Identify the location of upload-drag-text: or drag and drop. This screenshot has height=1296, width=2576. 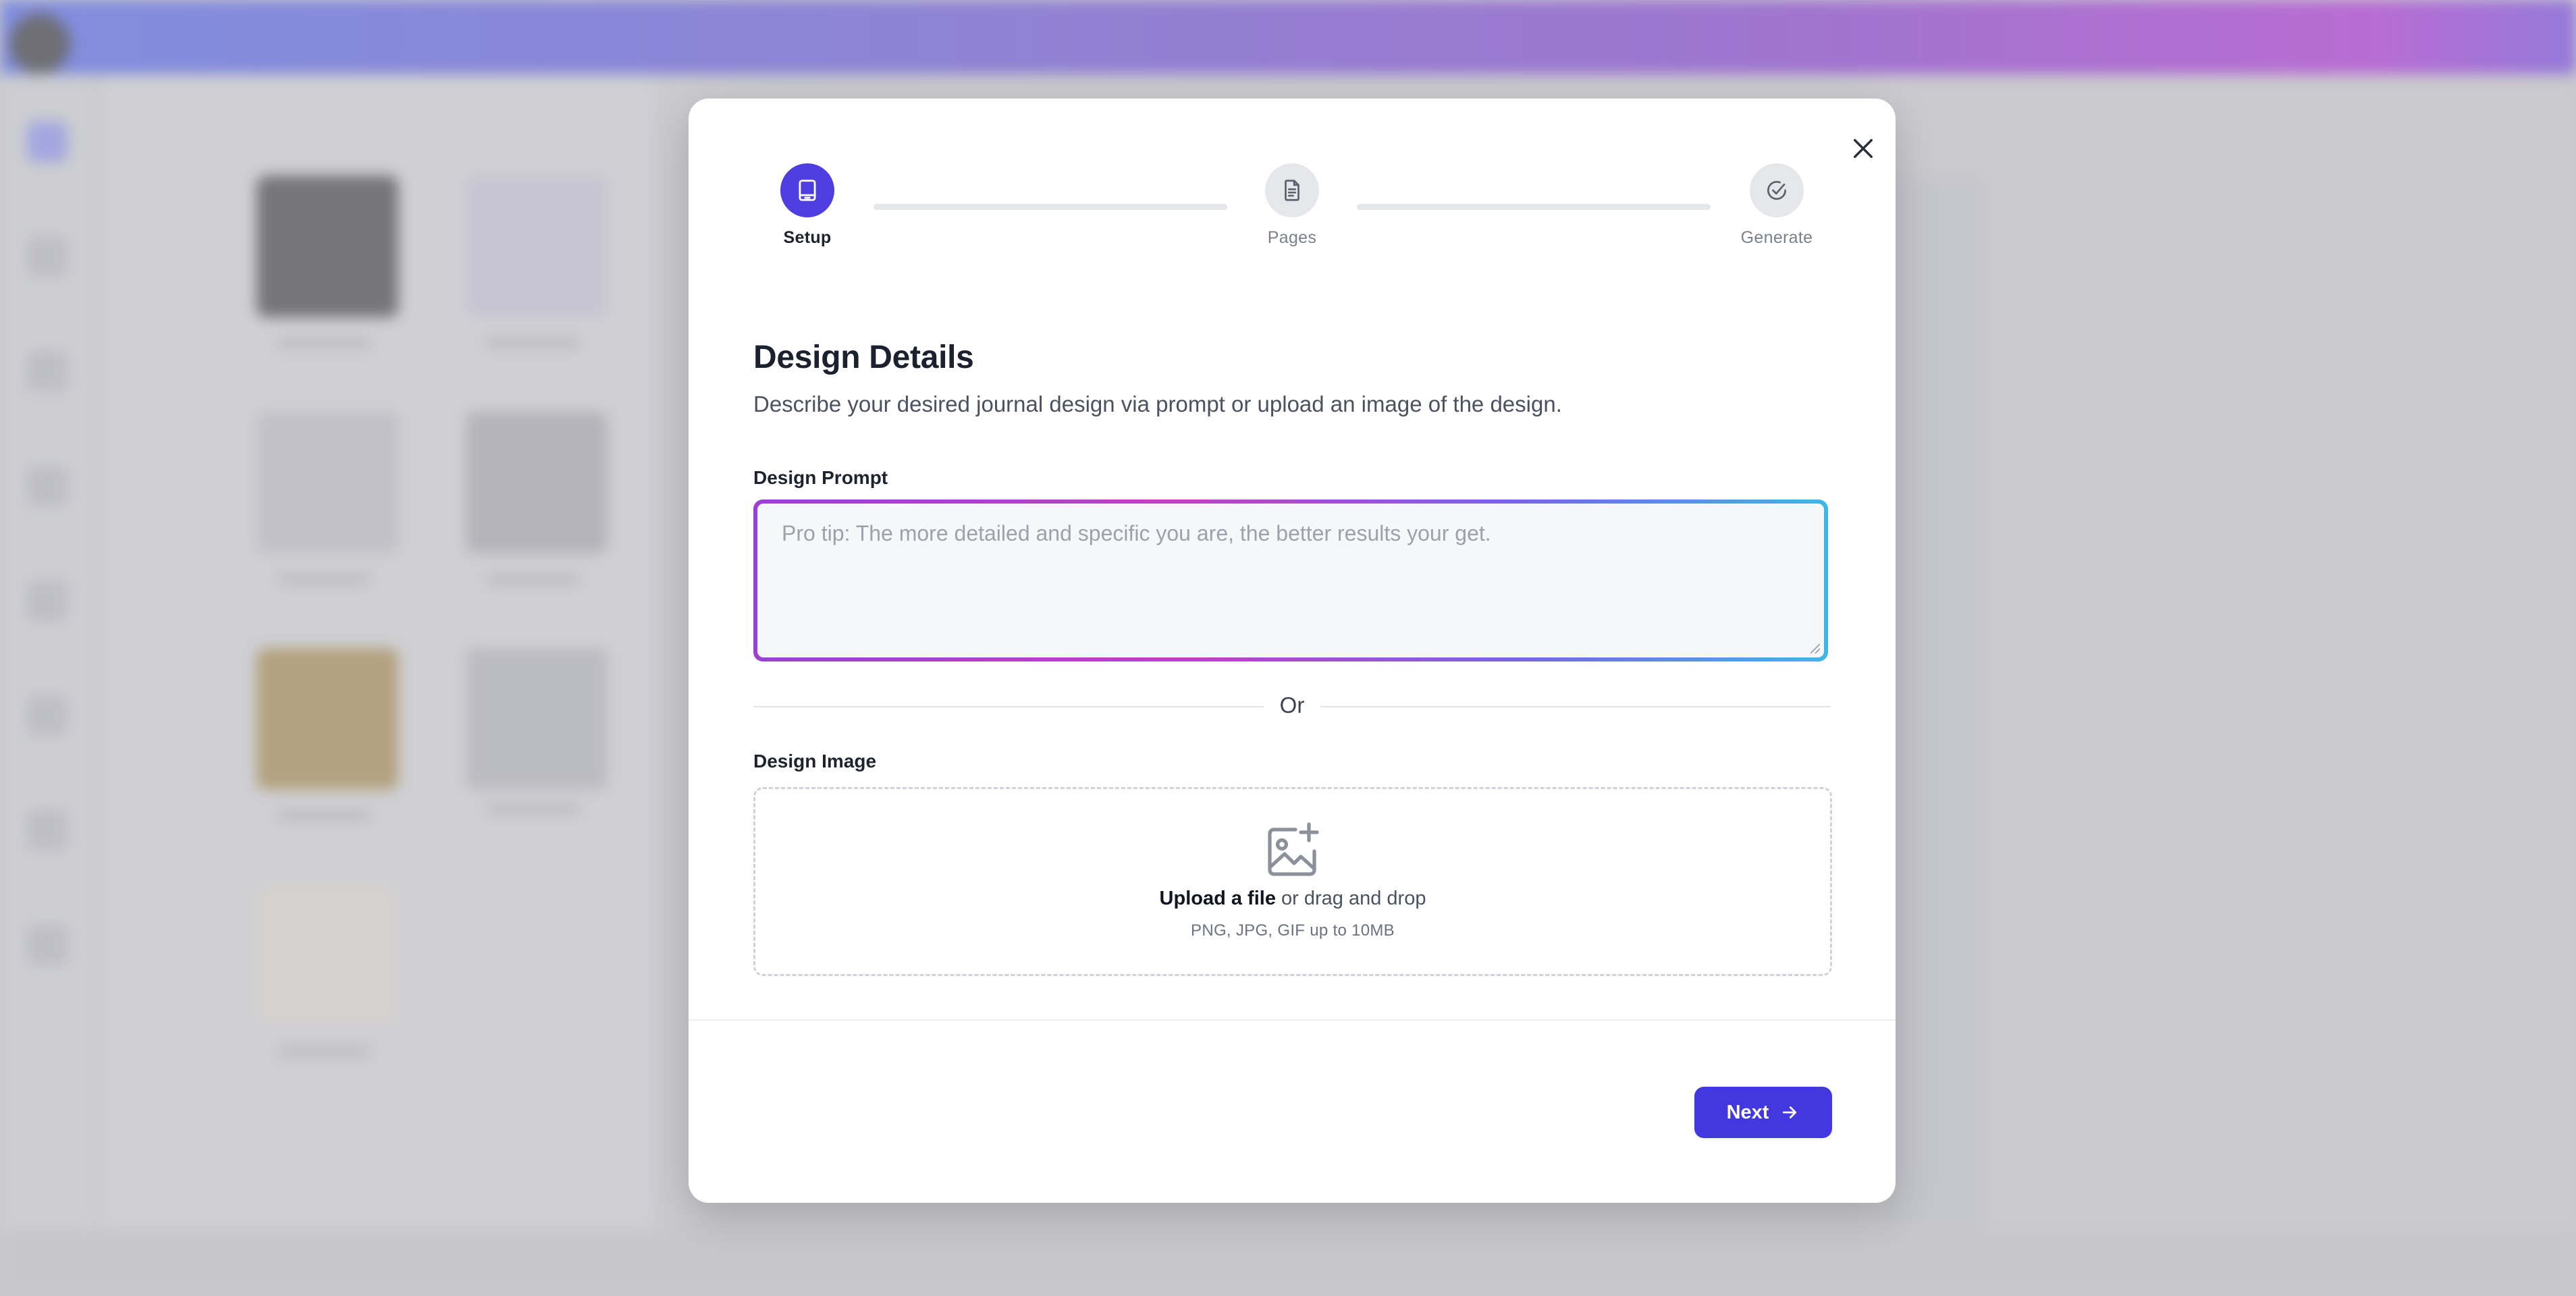
(1350, 898).